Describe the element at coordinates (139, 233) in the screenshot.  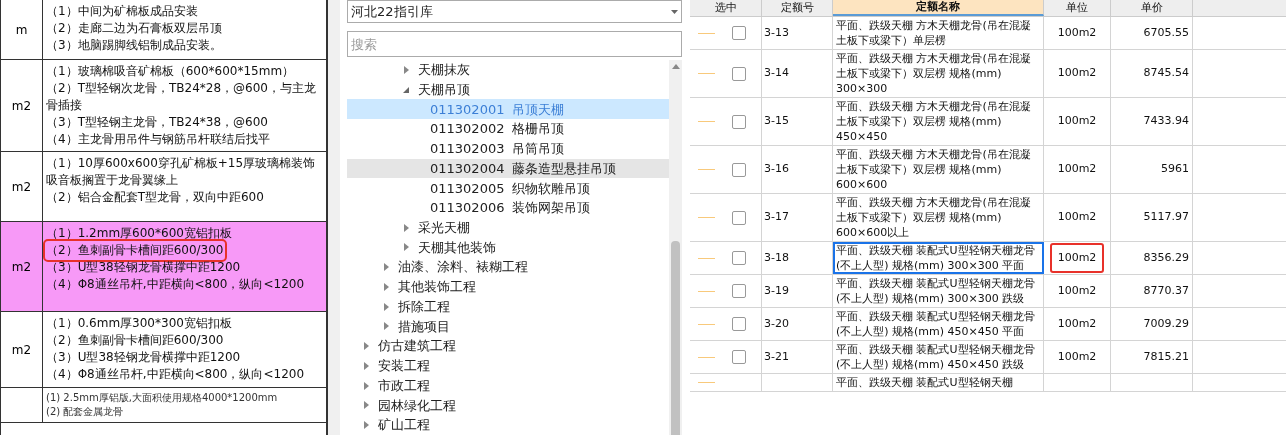
I see `description-text: （1）1.2mm厚600*600宽铝扣板` at that location.